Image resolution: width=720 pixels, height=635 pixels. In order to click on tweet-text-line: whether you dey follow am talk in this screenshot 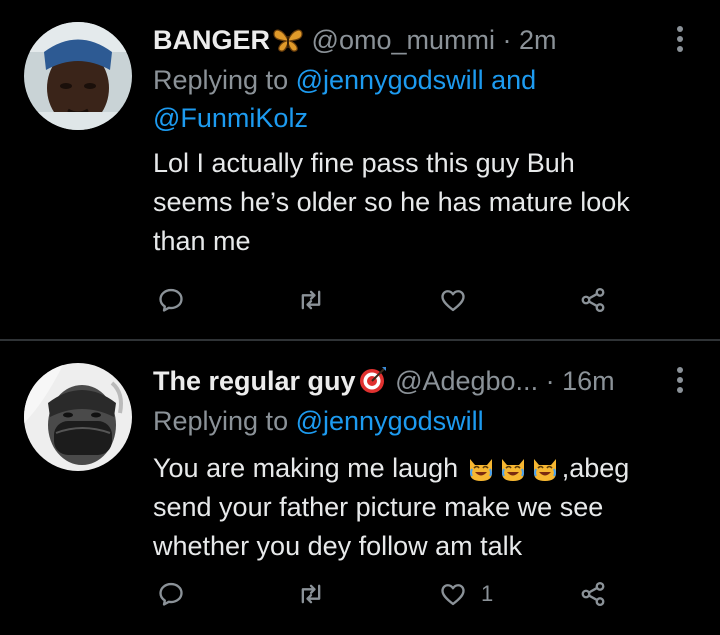, I will do `click(338, 546)`.